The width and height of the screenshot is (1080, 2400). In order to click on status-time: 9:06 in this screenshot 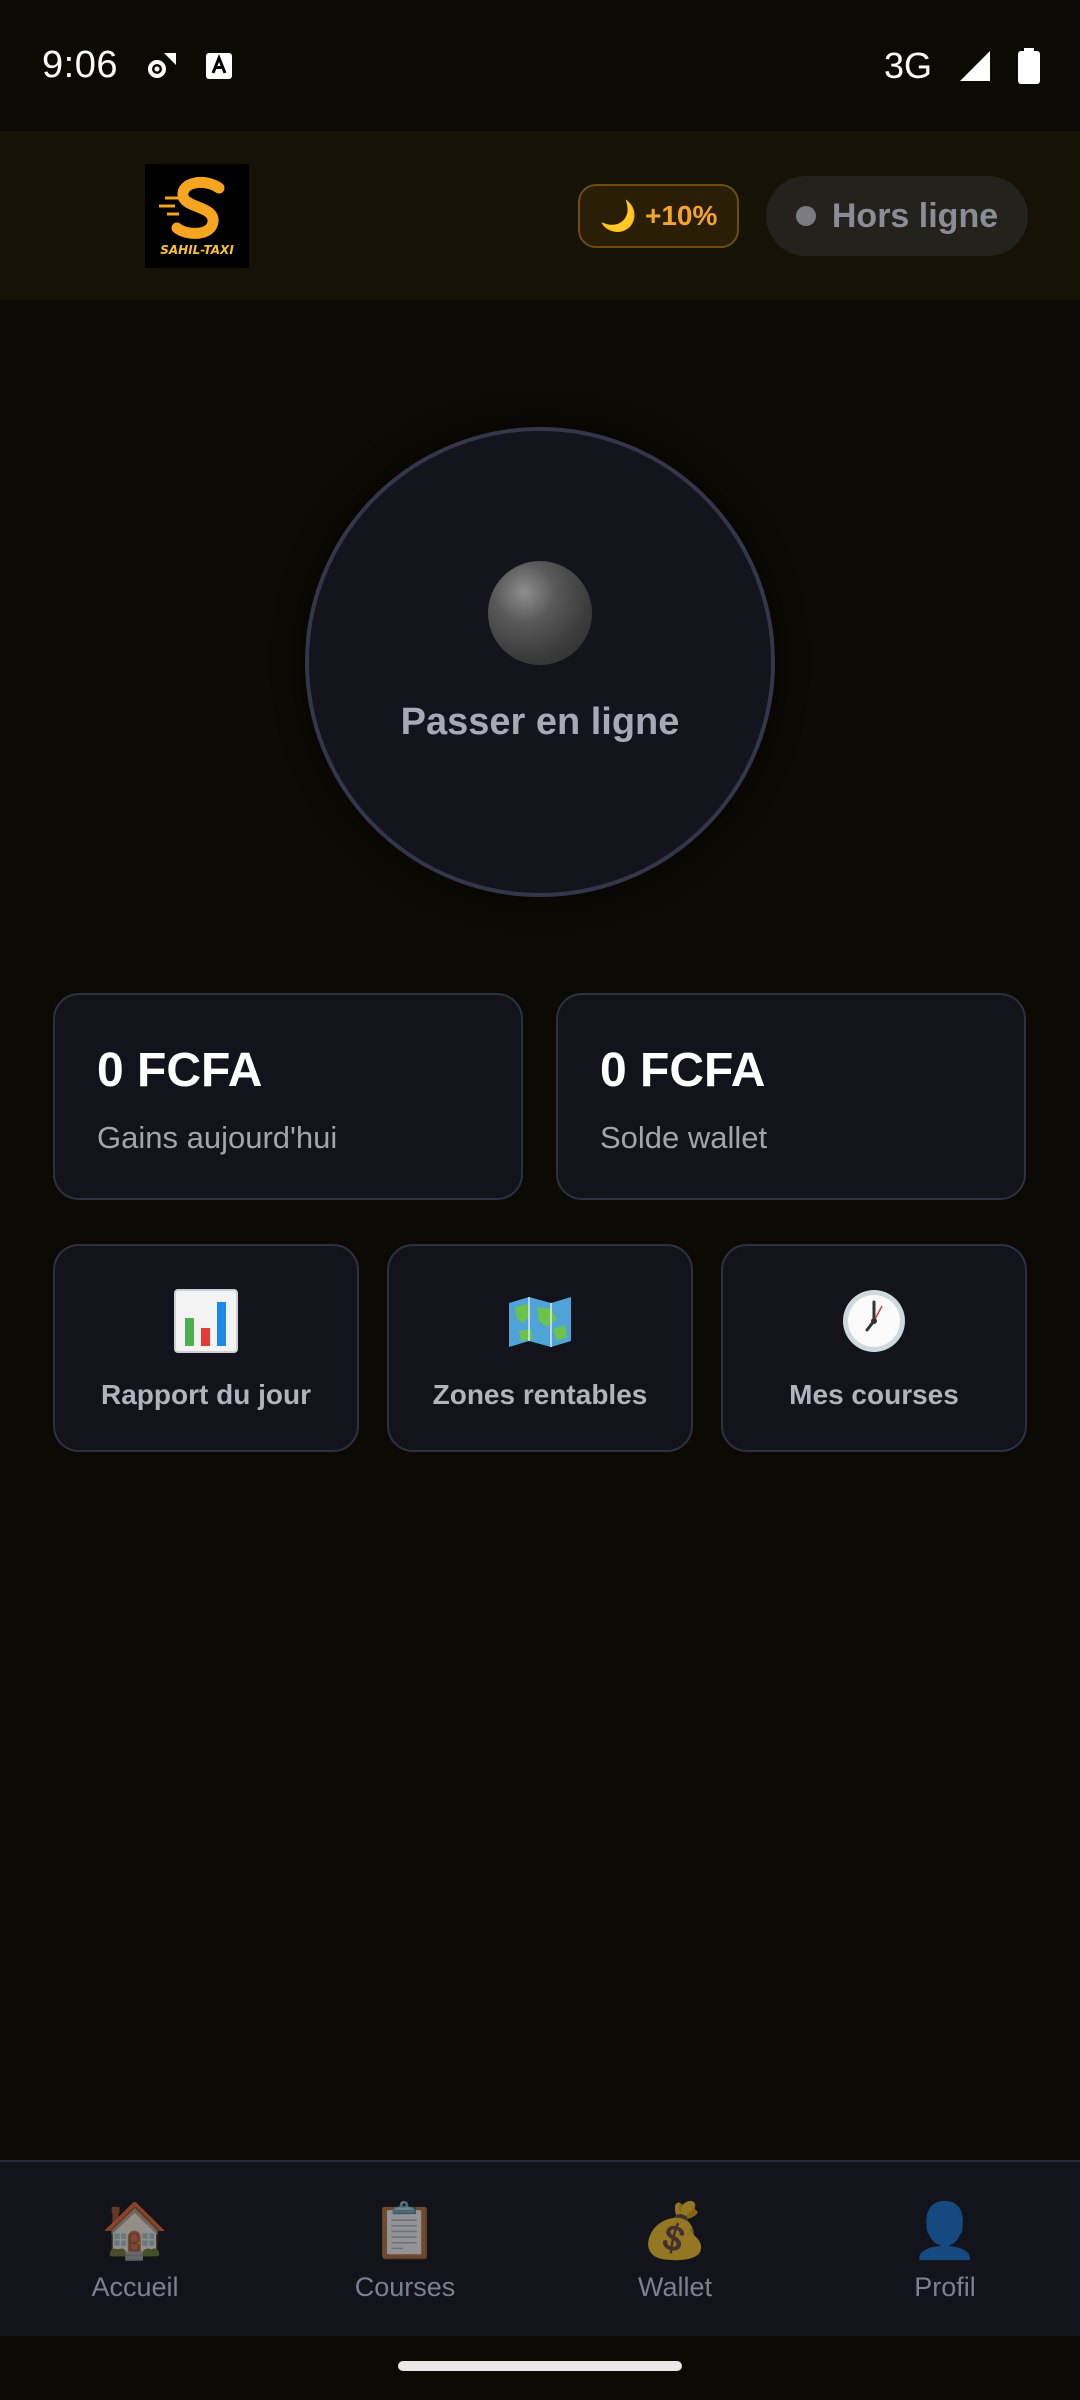, I will do `click(80, 65)`.